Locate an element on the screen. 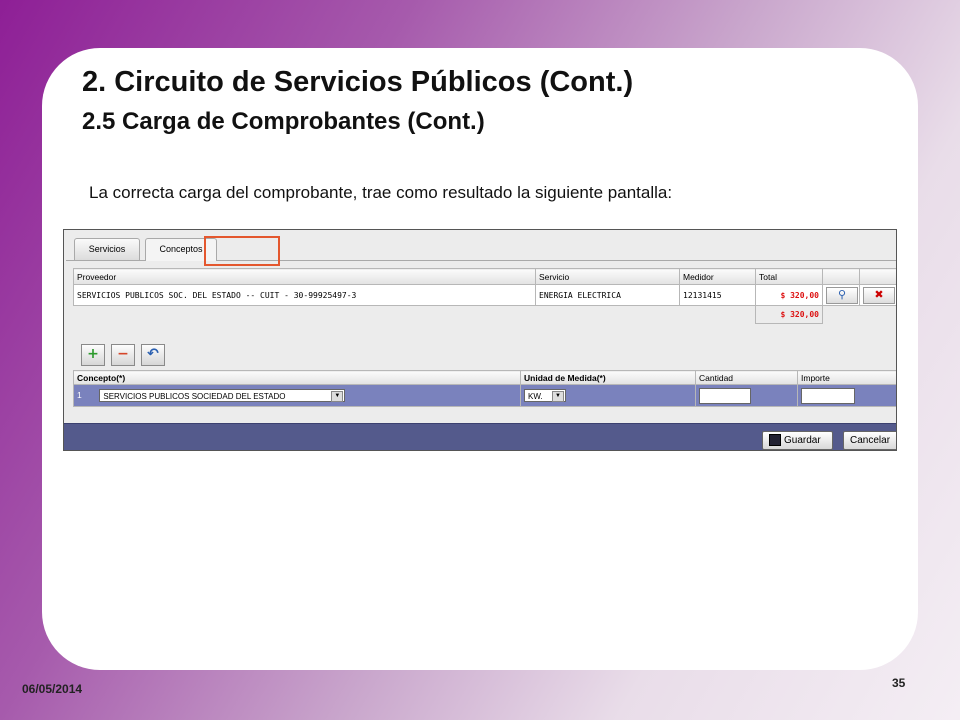 The height and width of the screenshot is (720, 960). cancel-button: Cancelar is located at coordinates (869, 440).